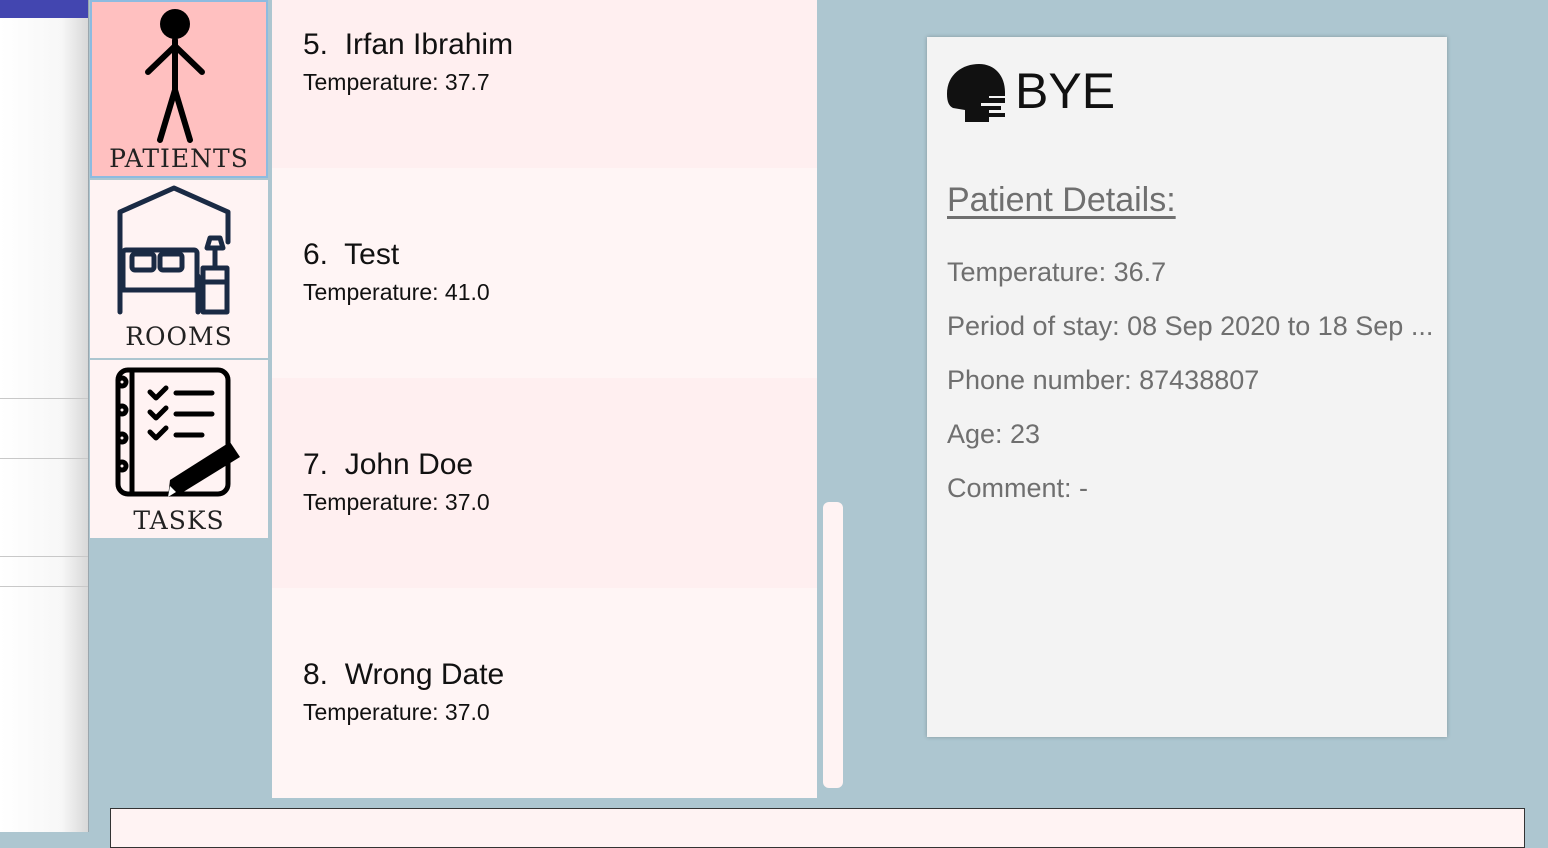  I want to click on background-window-titlebar, so click(44, 9).